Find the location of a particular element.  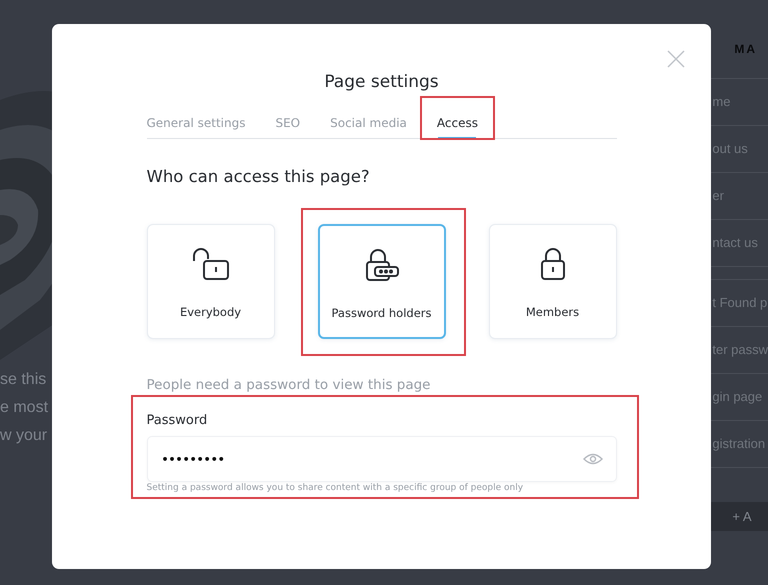

tab: Social media is located at coordinates (368, 123).